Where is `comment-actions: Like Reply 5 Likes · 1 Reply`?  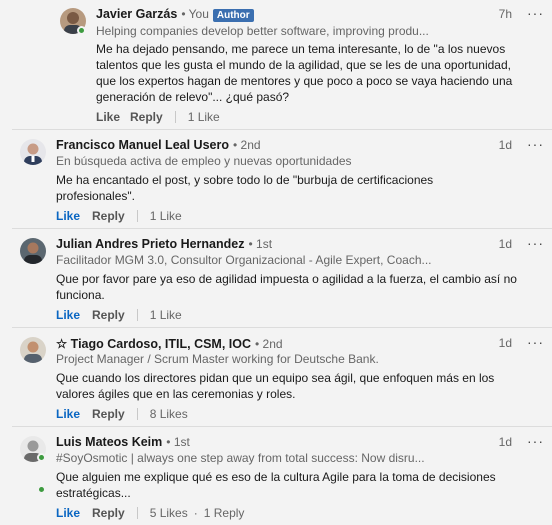
comment-actions: Like Reply 5 Likes · 1 Reply is located at coordinates (150, 513).